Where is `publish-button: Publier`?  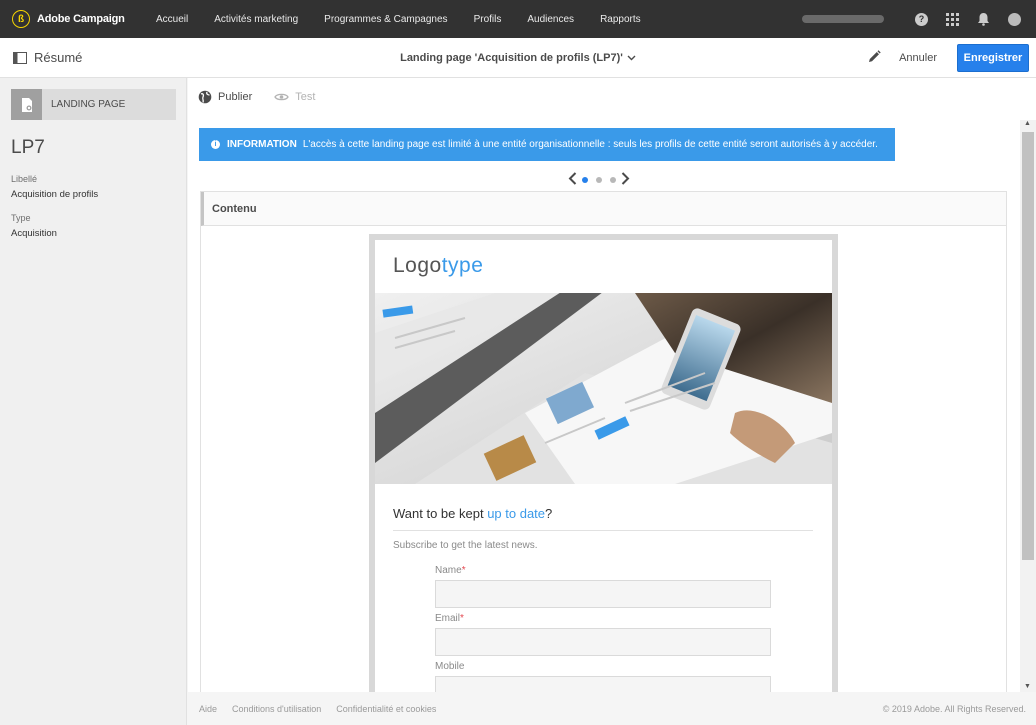 publish-button: Publier is located at coordinates (225, 97).